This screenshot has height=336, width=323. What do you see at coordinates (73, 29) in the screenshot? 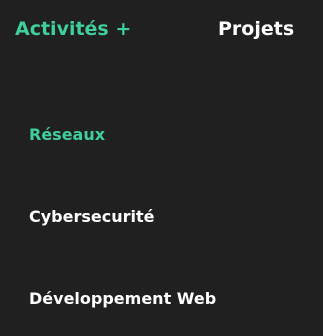
I see `nav-item-activites: Activités +` at bounding box center [73, 29].